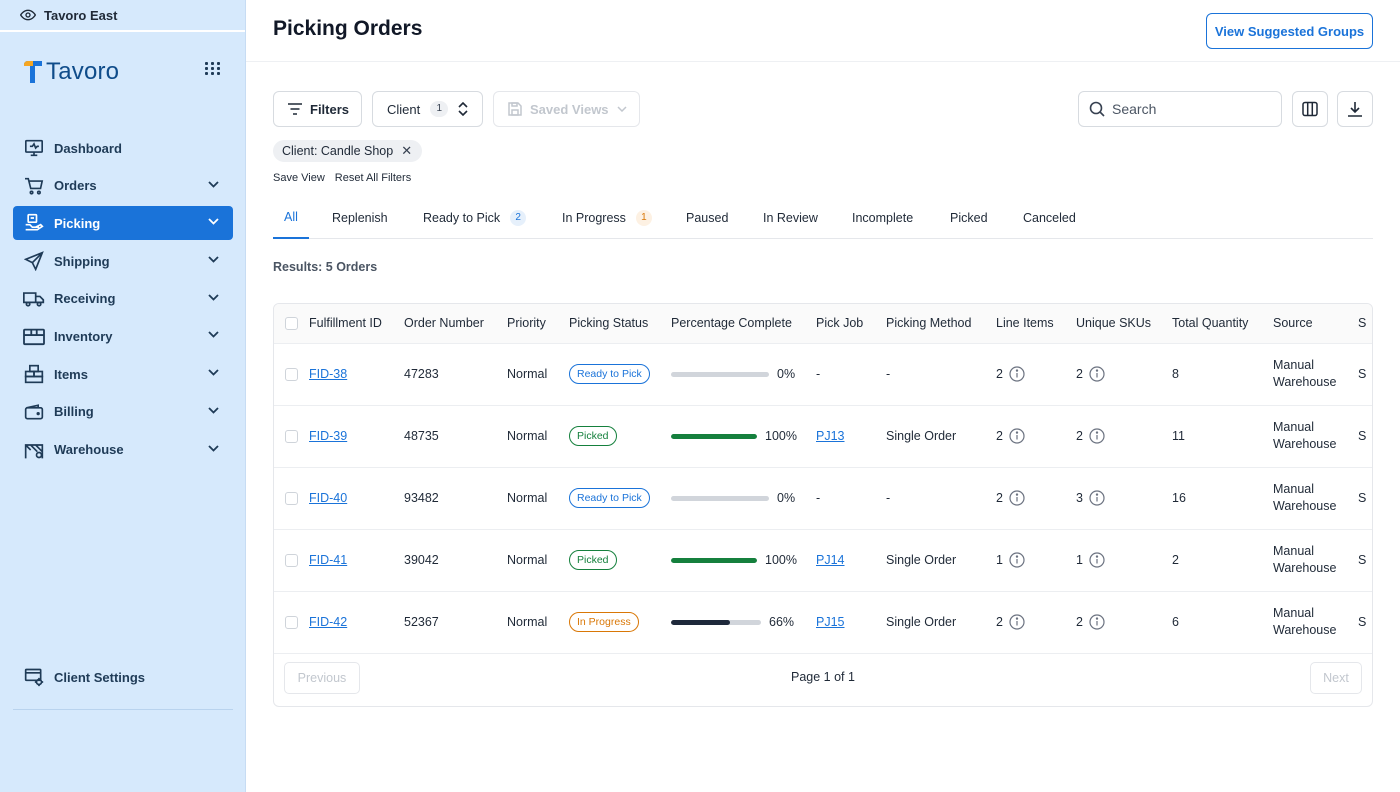 The height and width of the screenshot is (792, 1400). I want to click on chevron-down-icon, so click(213, 335).